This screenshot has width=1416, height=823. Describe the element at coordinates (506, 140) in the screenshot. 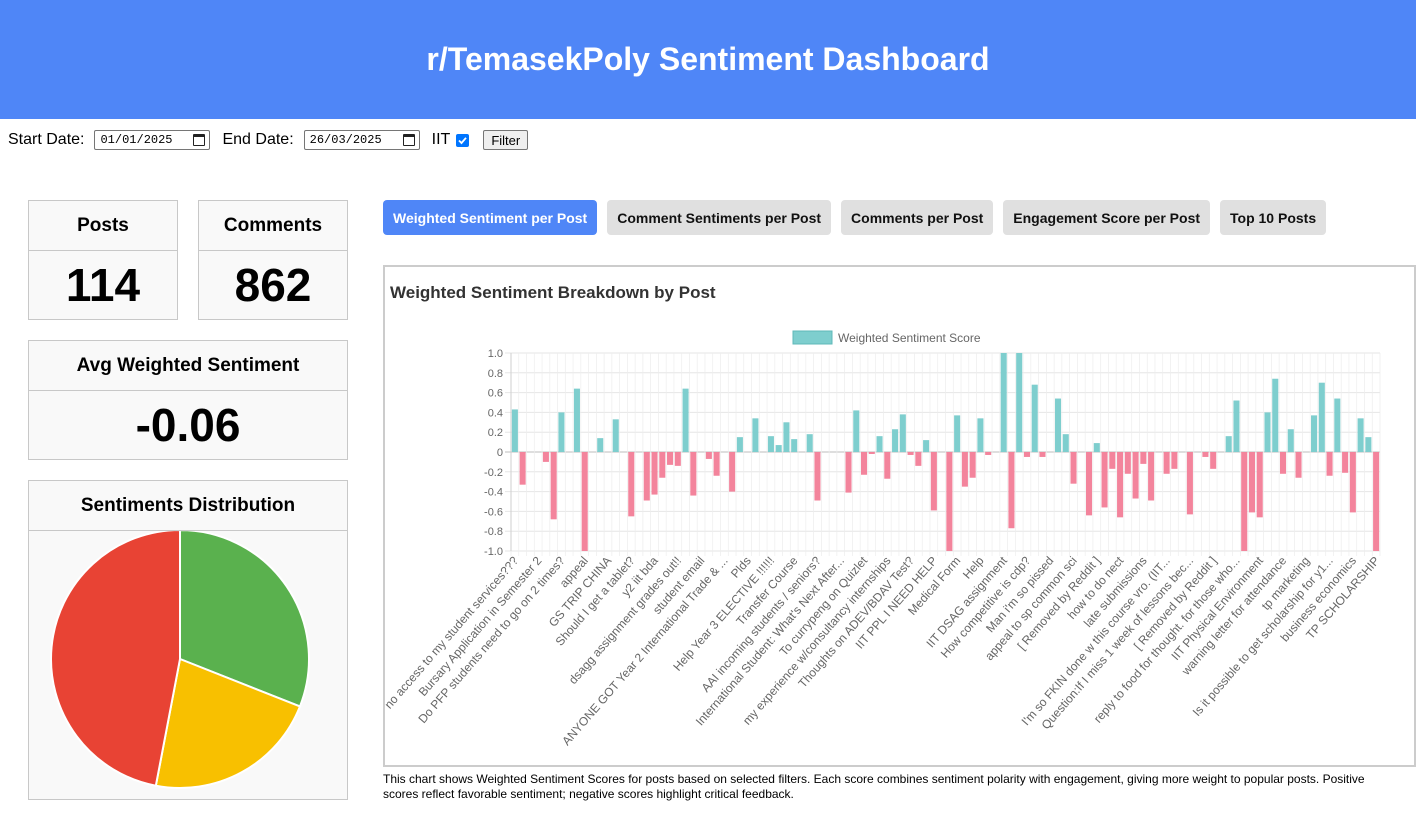

I see `filter-button: Filter` at that location.